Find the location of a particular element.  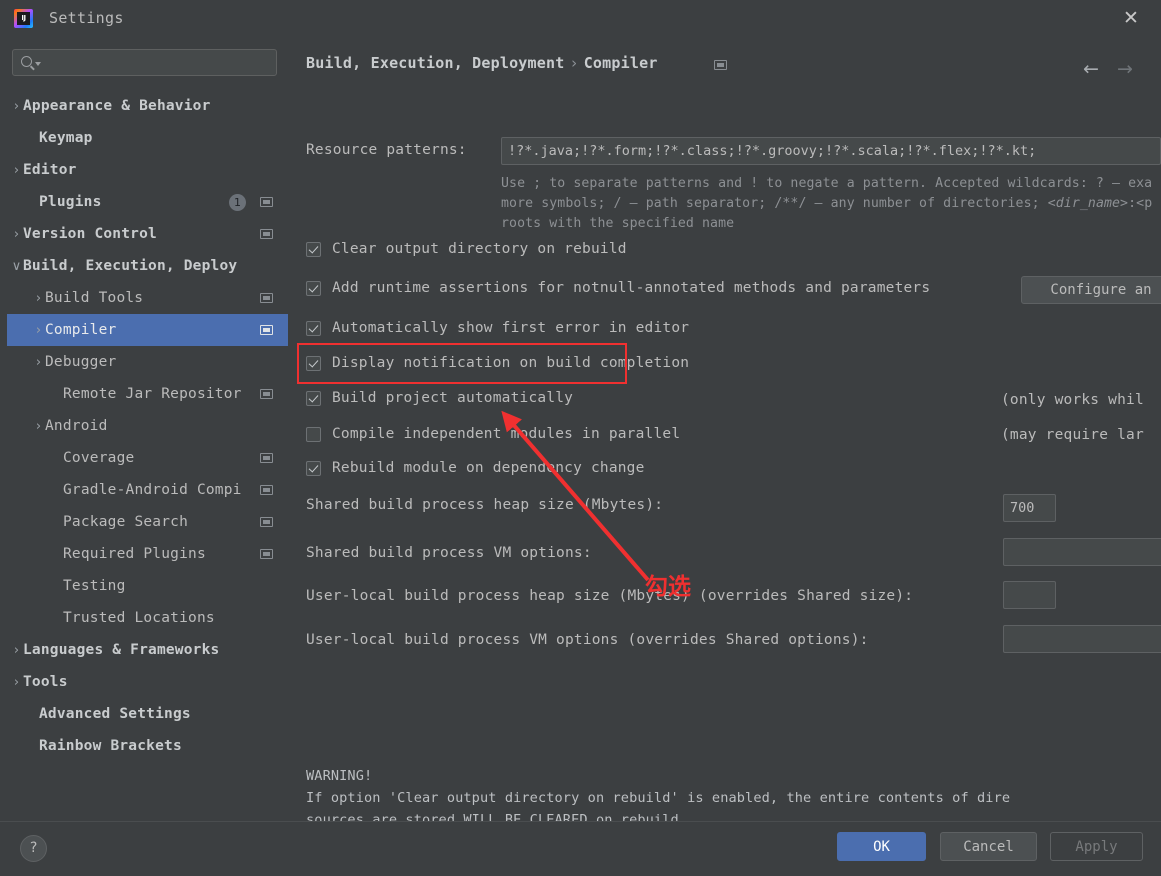

sidebar-item-label: Compiler is located at coordinates (81, 330).